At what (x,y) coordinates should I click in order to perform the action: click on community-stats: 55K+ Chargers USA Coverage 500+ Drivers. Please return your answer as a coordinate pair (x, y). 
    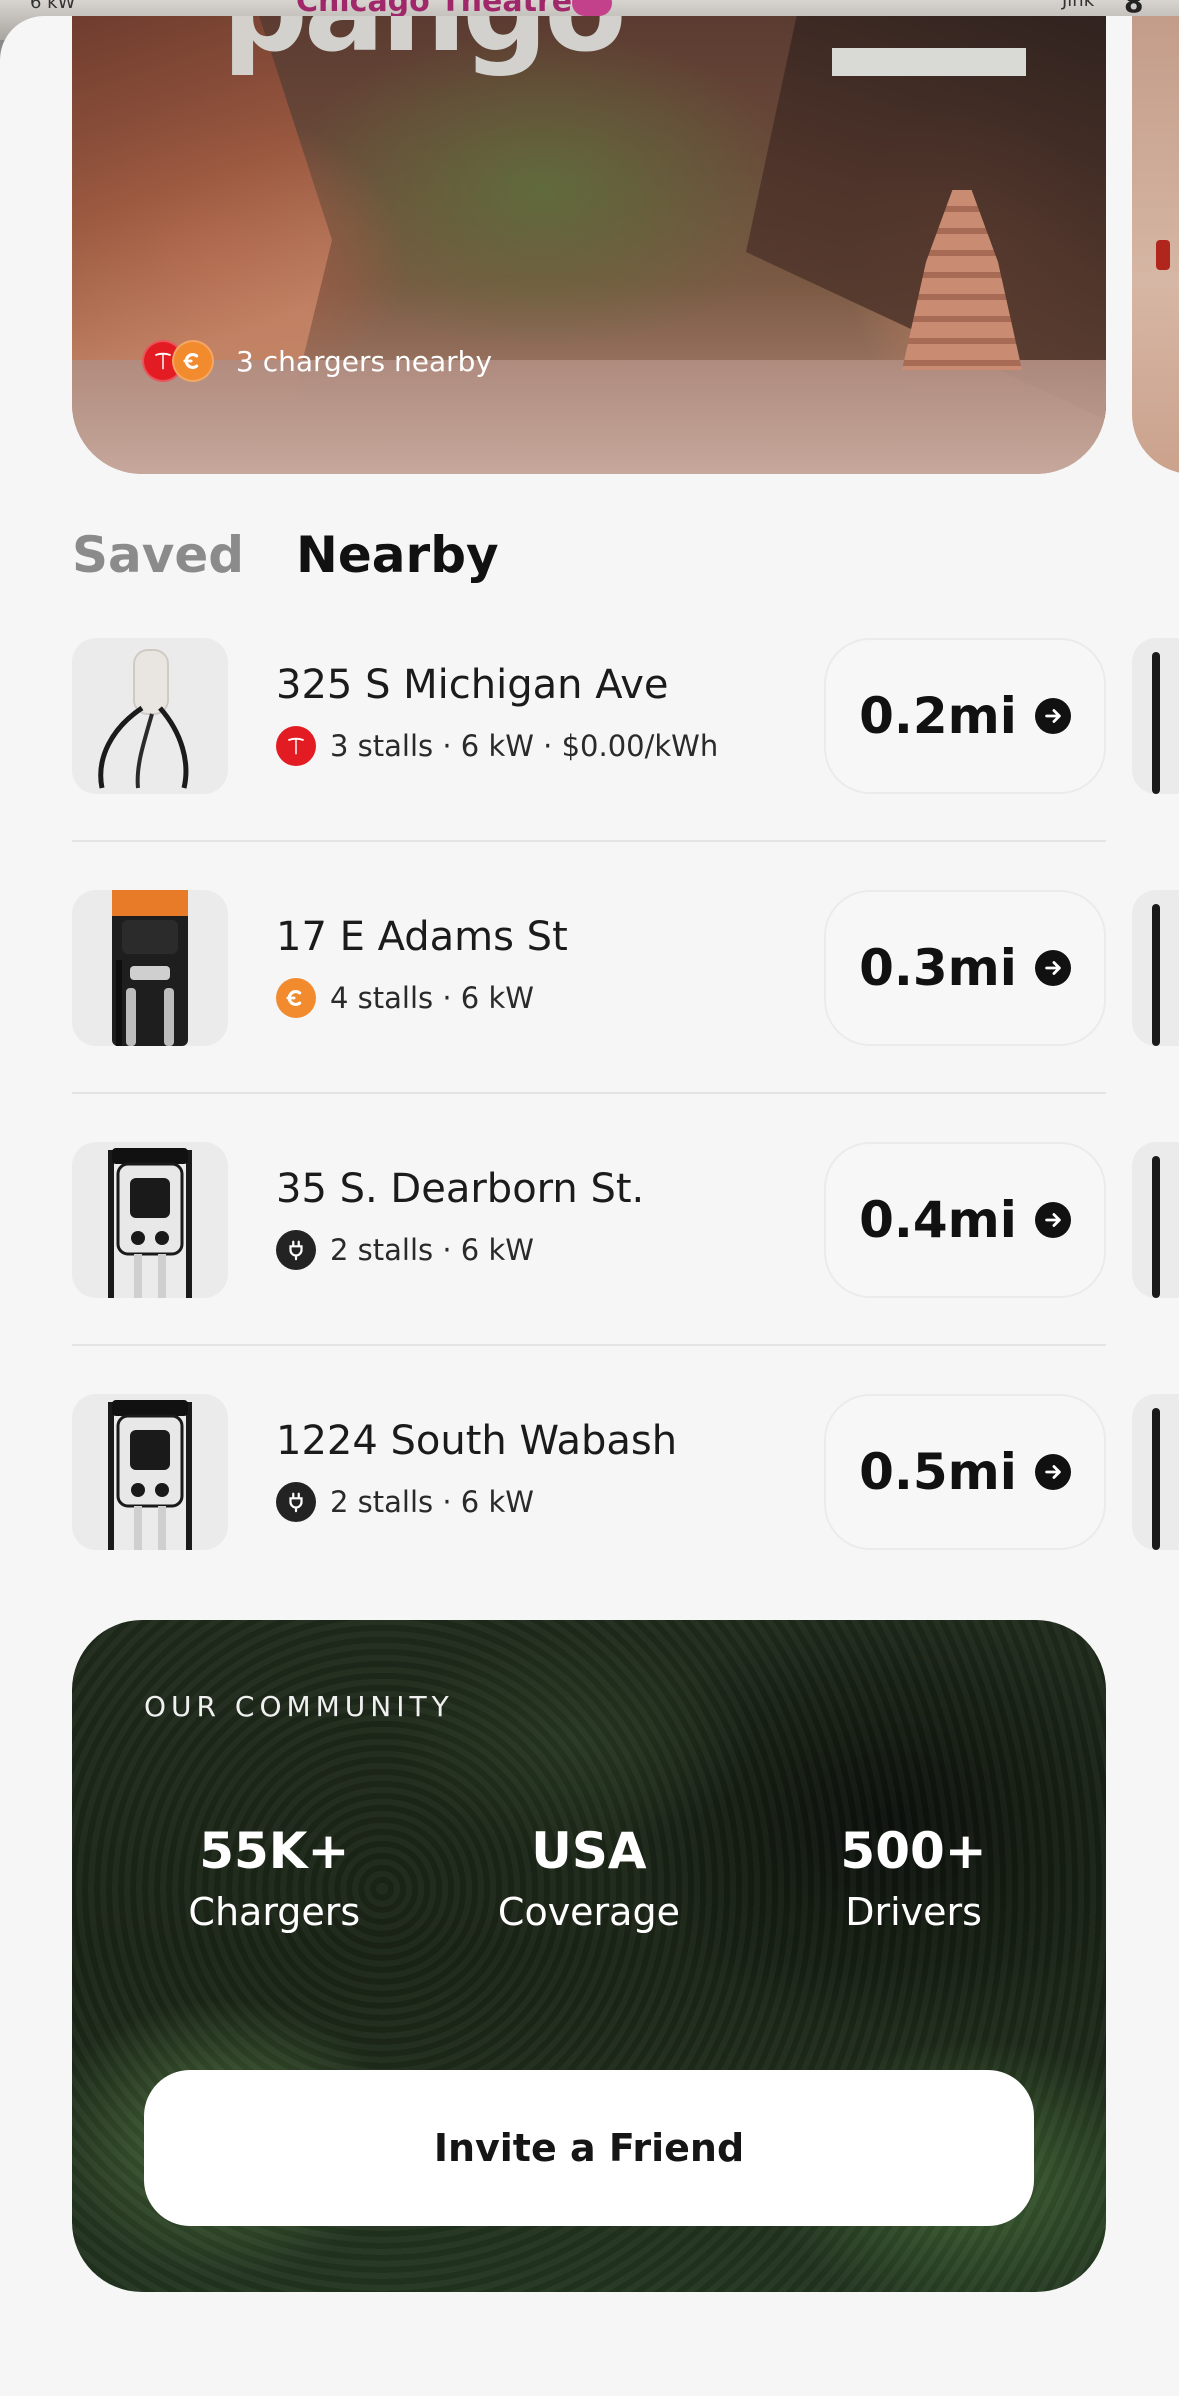
    Looking at the image, I should click on (589, 1878).